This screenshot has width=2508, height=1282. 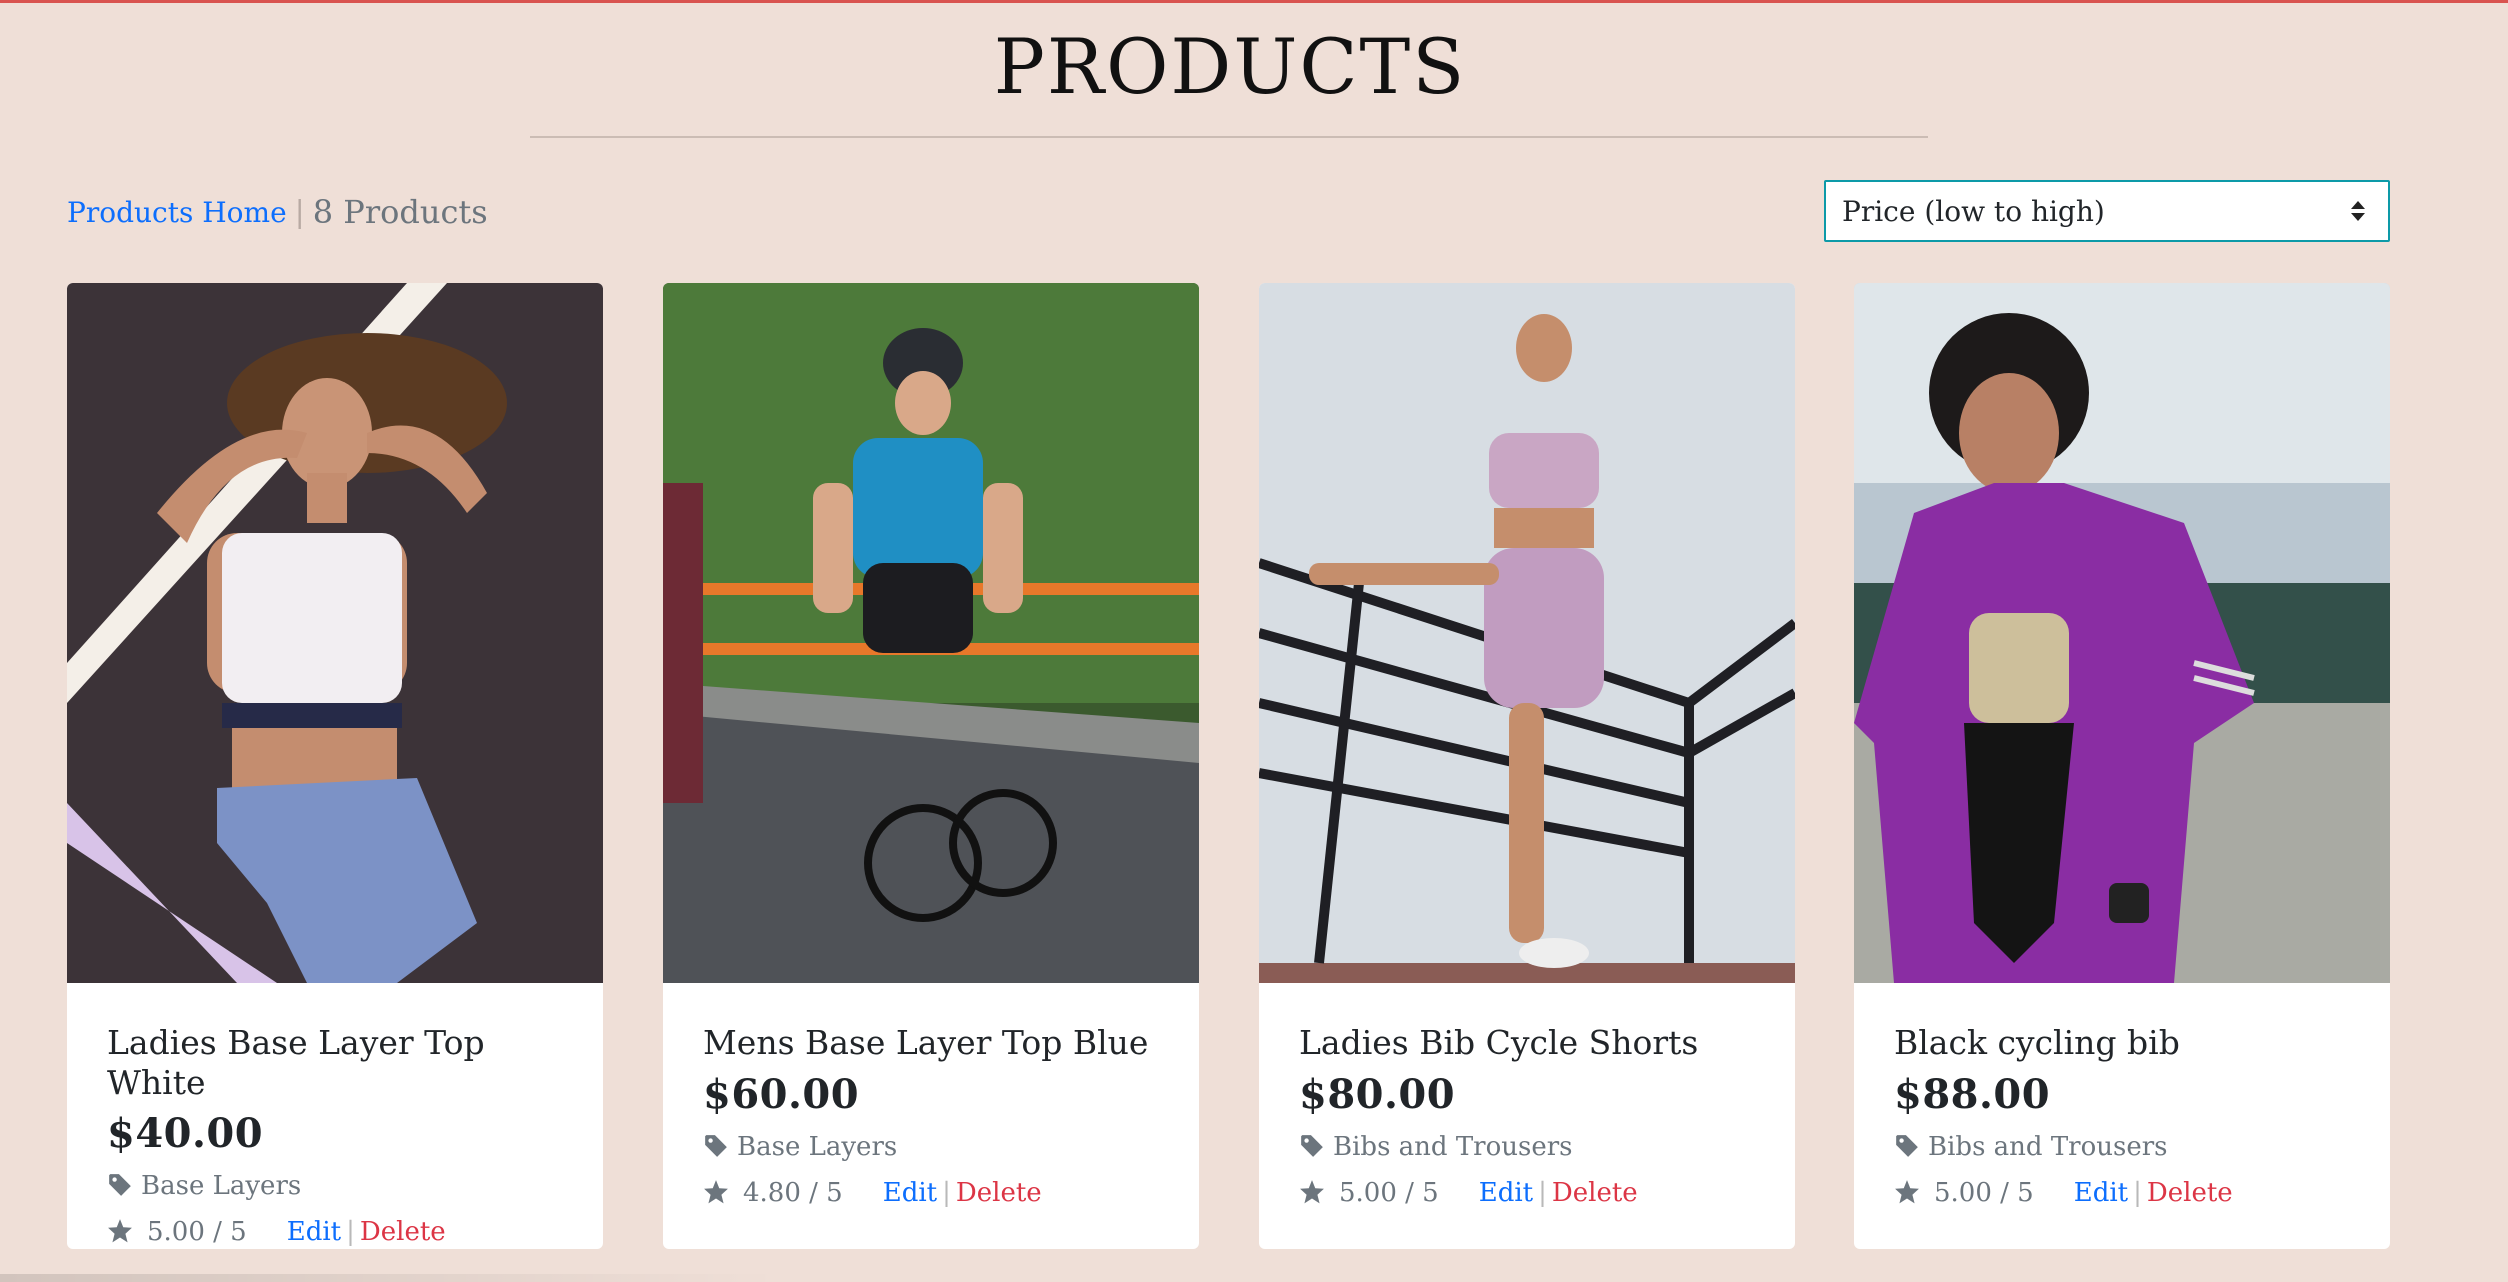 I want to click on product-price: $88.00, so click(x=1972, y=1094).